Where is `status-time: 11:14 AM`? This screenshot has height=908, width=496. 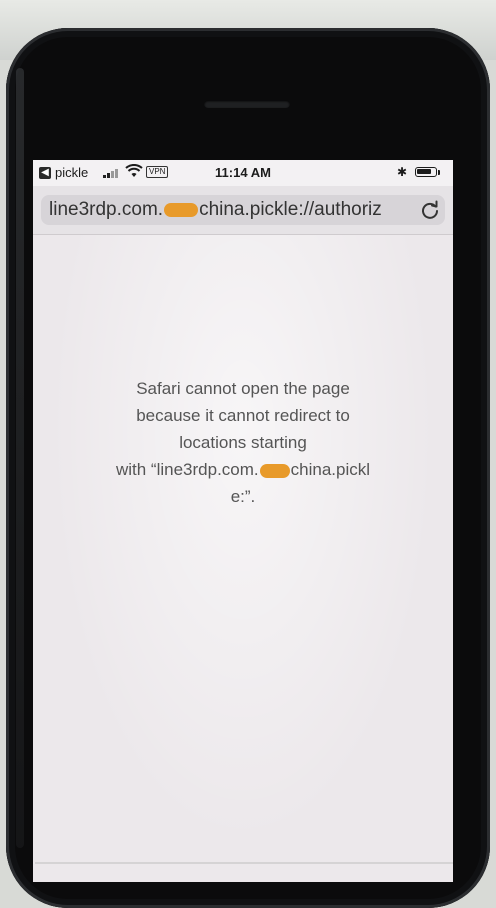
status-time: 11:14 AM is located at coordinates (243, 172).